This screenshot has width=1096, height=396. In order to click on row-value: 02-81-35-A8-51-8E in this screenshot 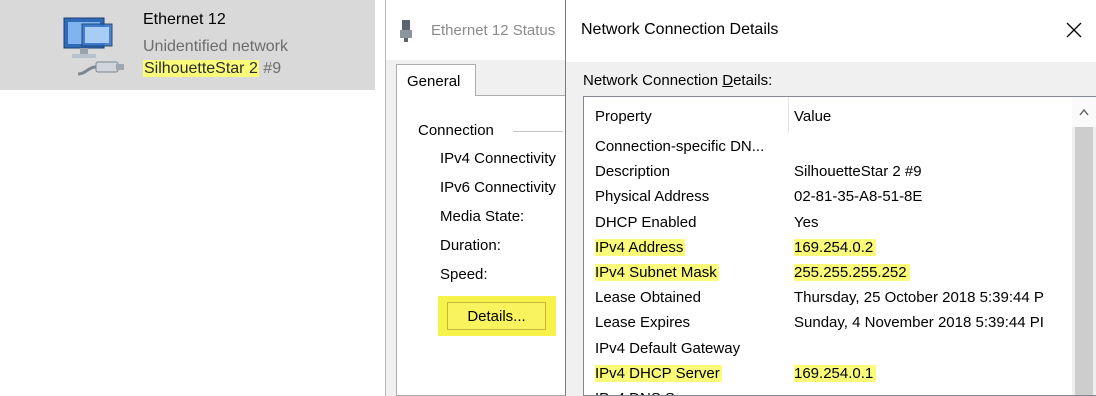, I will do `click(858, 197)`.